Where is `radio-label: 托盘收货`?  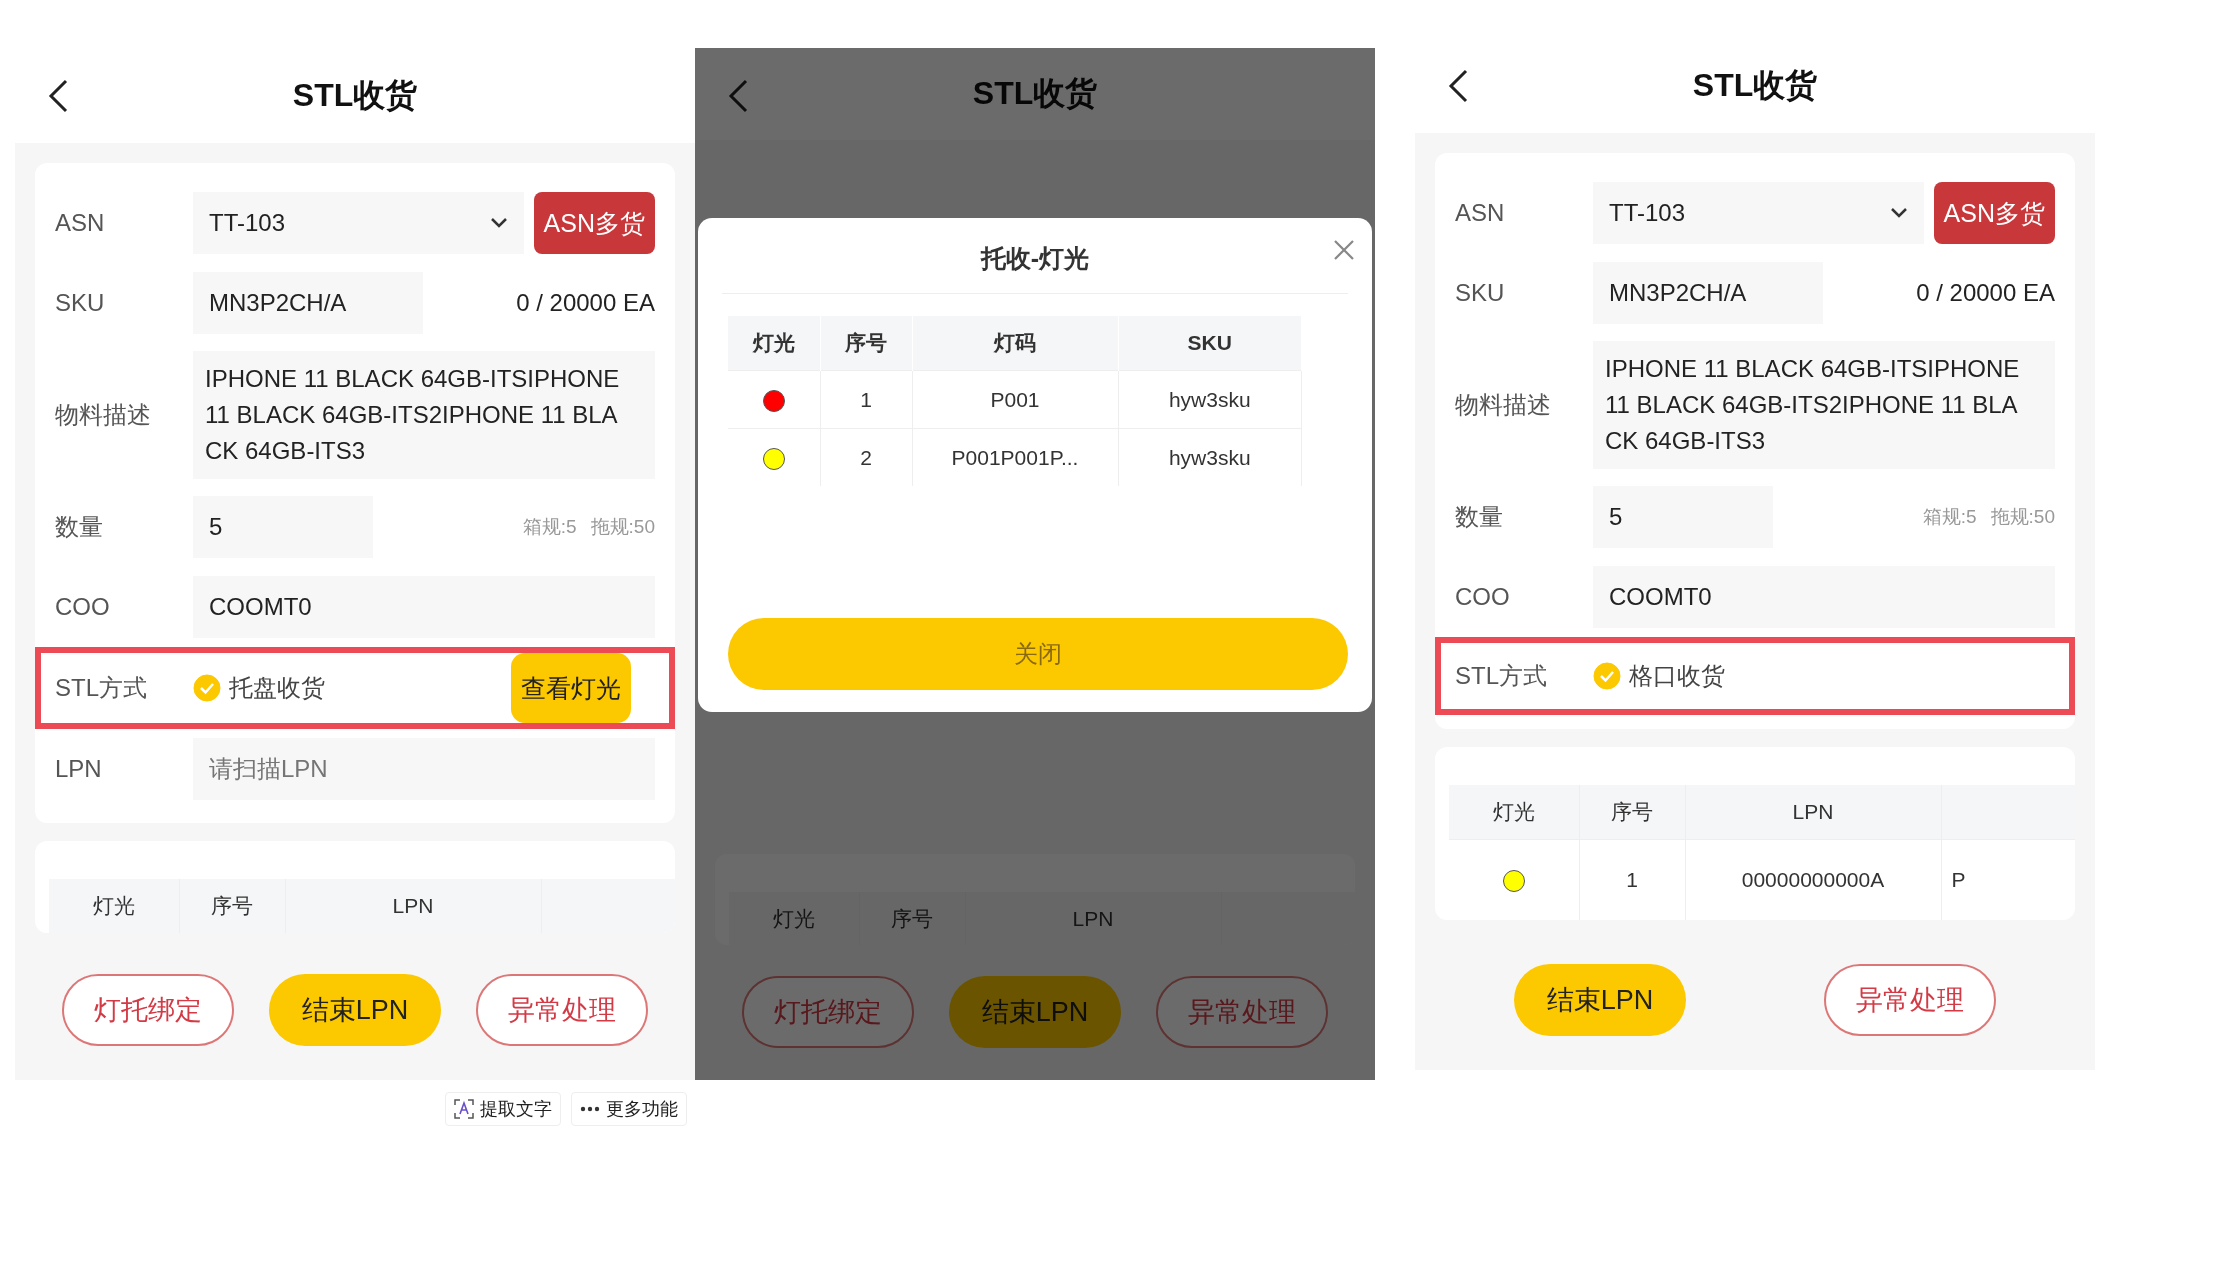
radio-label: 托盘收货 is located at coordinates (277, 688).